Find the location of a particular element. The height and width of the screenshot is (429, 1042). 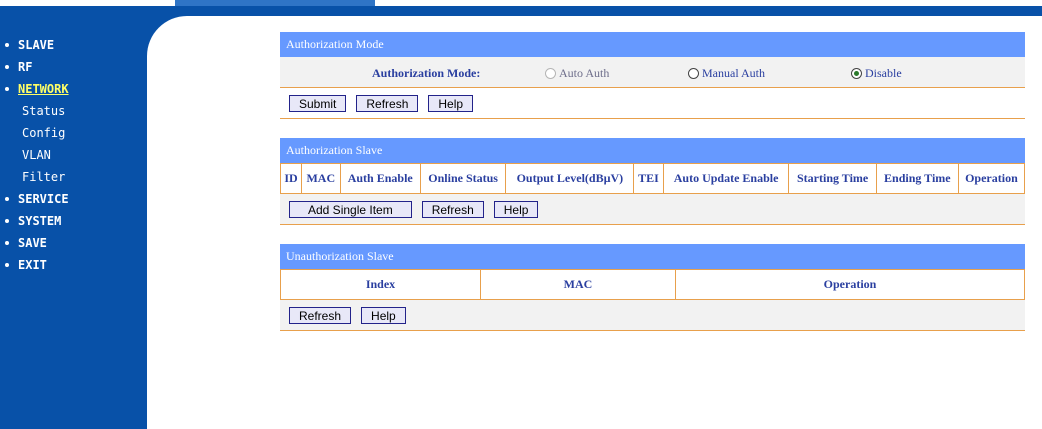

column-header: ID is located at coordinates (291, 178).